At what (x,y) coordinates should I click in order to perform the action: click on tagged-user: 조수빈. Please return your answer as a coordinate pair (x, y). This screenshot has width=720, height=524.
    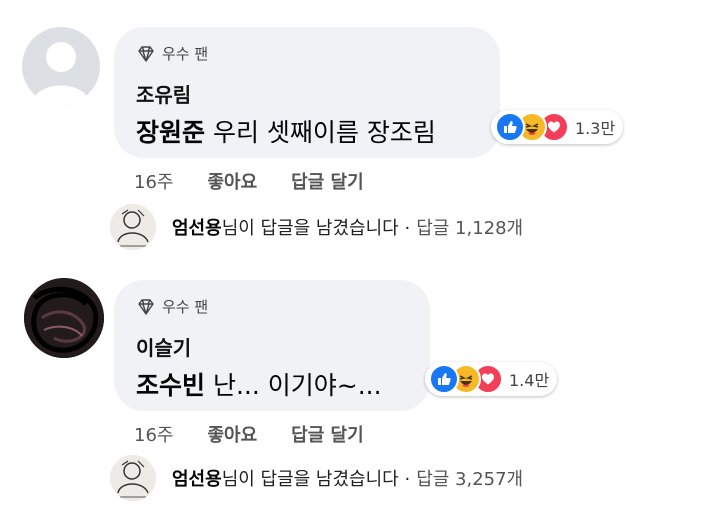
    Looking at the image, I should click on (170, 385).